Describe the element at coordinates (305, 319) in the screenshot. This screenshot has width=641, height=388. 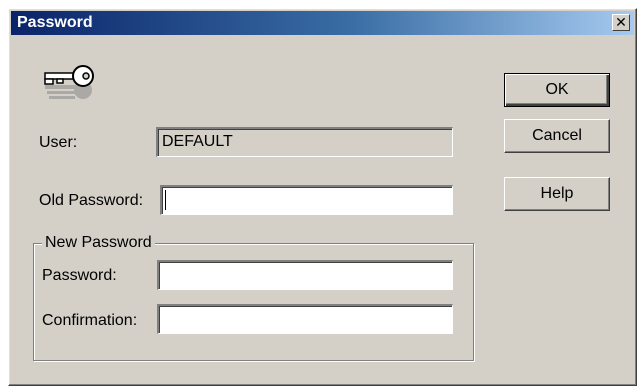
I see `confirmation-field` at that location.